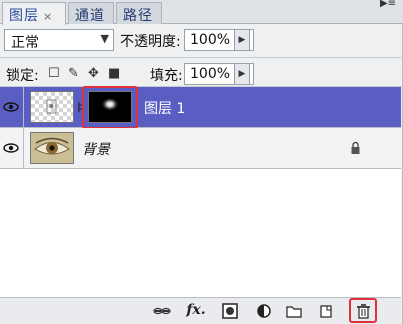 The height and width of the screenshot is (324, 403). I want to click on layer-row-layer1: 图层 1, so click(200, 107).